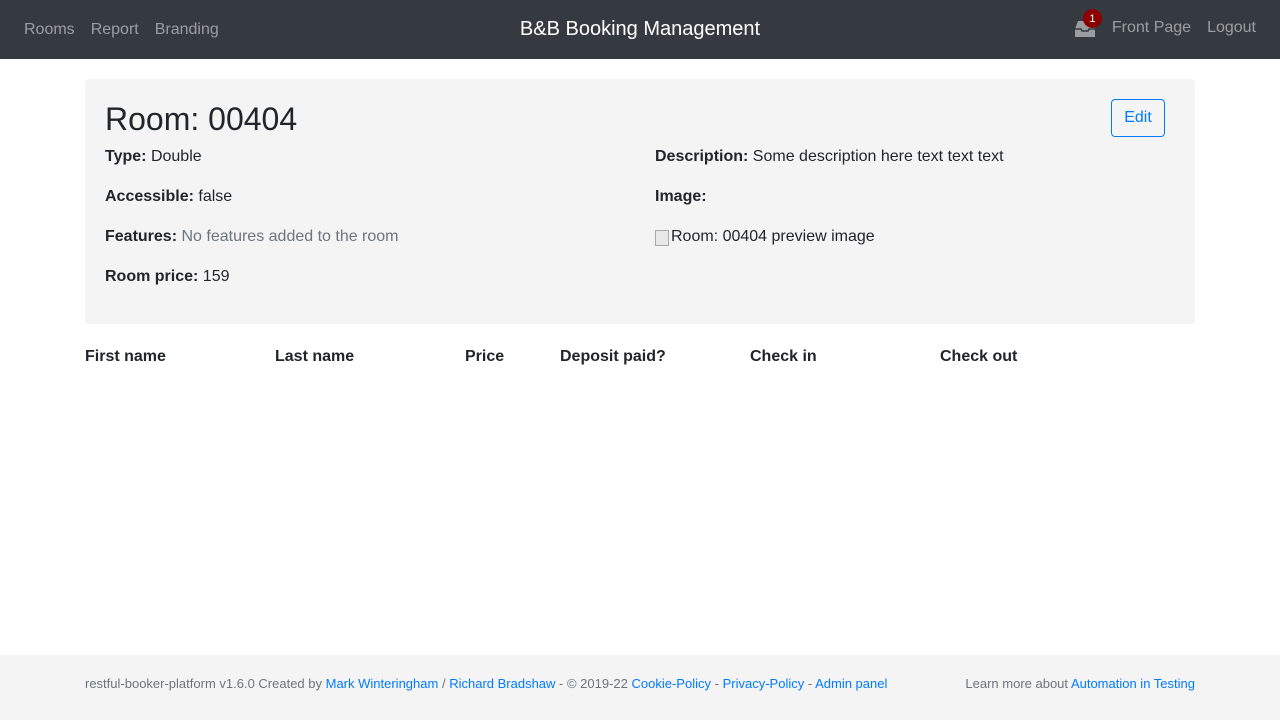 Image resolution: width=1280 pixels, height=720 pixels. What do you see at coordinates (613, 356) in the screenshot?
I see `header-deposit-paid: Deposit paid?` at bounding box center [613, 356].